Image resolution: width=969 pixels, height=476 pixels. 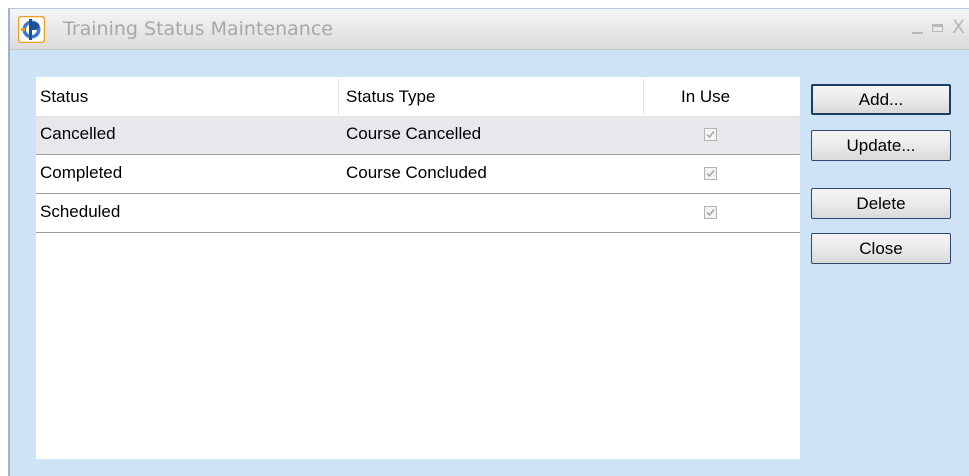 I want to click on maximize-button, so click(x=938, y=29).